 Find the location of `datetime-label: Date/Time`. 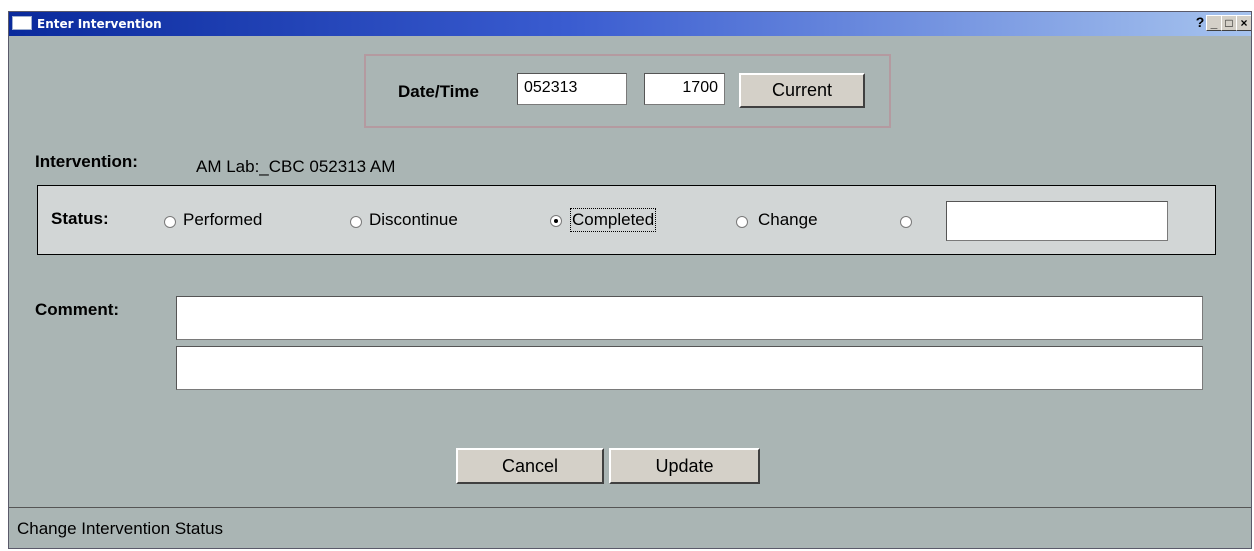

datetime-label: Date/Time is located at coordinates (438, 91).